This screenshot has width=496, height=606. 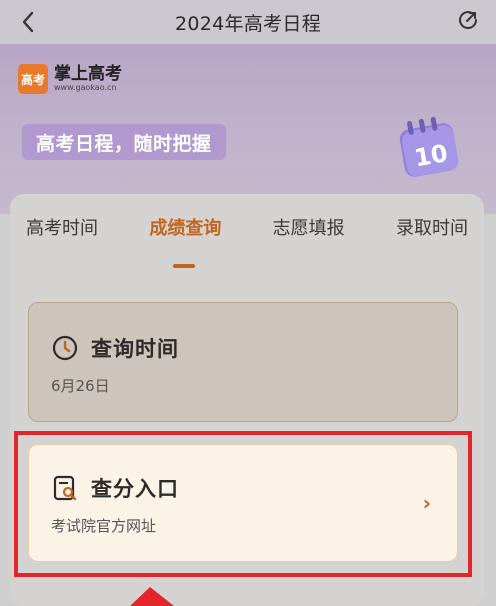 I want to click on calendar-day: 10, so click(x=431, y=155).